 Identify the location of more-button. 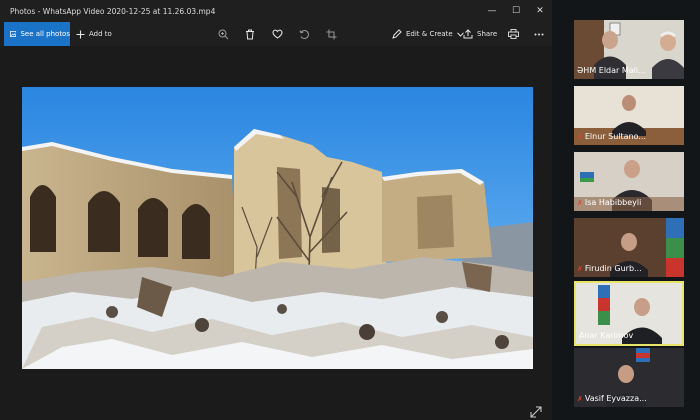
(539, 34).